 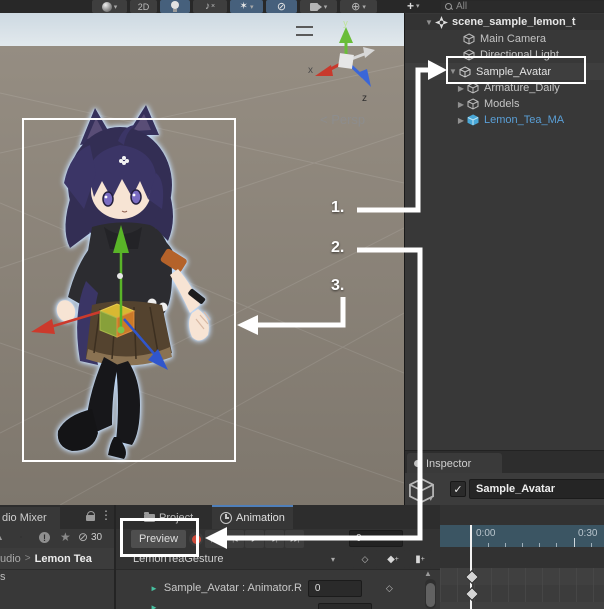 What do you see at coordinates (176, 518) in the screenshot?
I see `tab-label: Project` at bounding box center [176, 518].